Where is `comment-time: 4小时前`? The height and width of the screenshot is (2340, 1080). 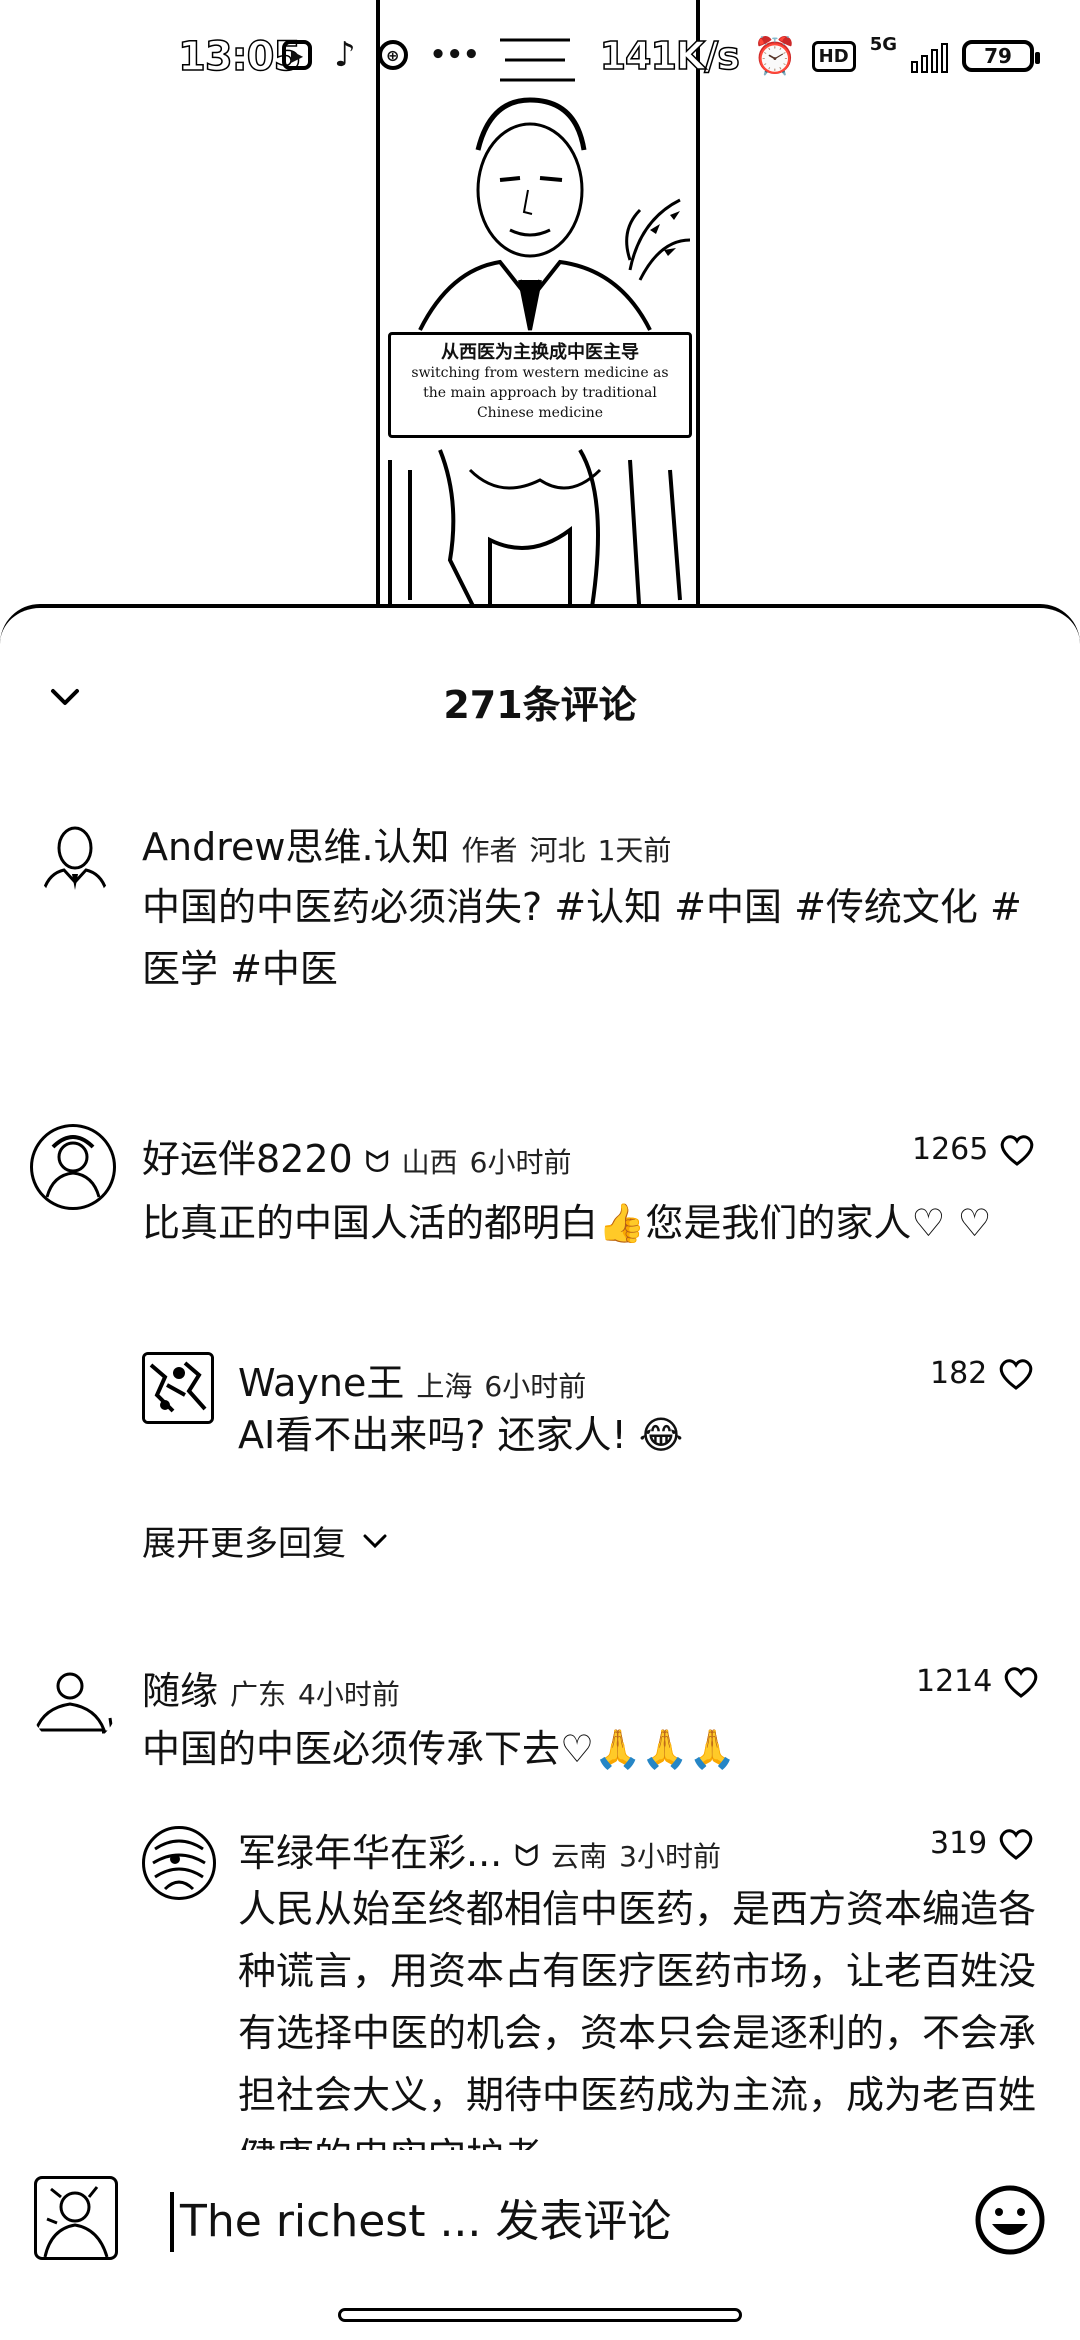 comment-time: 4小时前 is located at coordinates (349, 1694).